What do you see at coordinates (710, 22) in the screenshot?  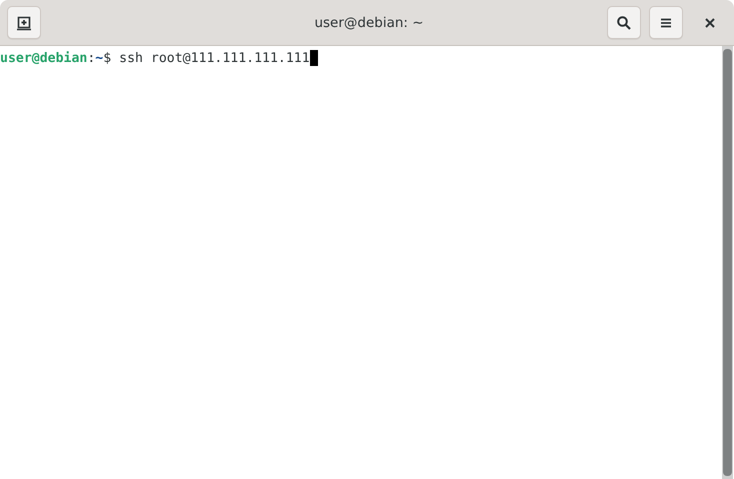 I see `close-icon` at bounding box center [710, 22].